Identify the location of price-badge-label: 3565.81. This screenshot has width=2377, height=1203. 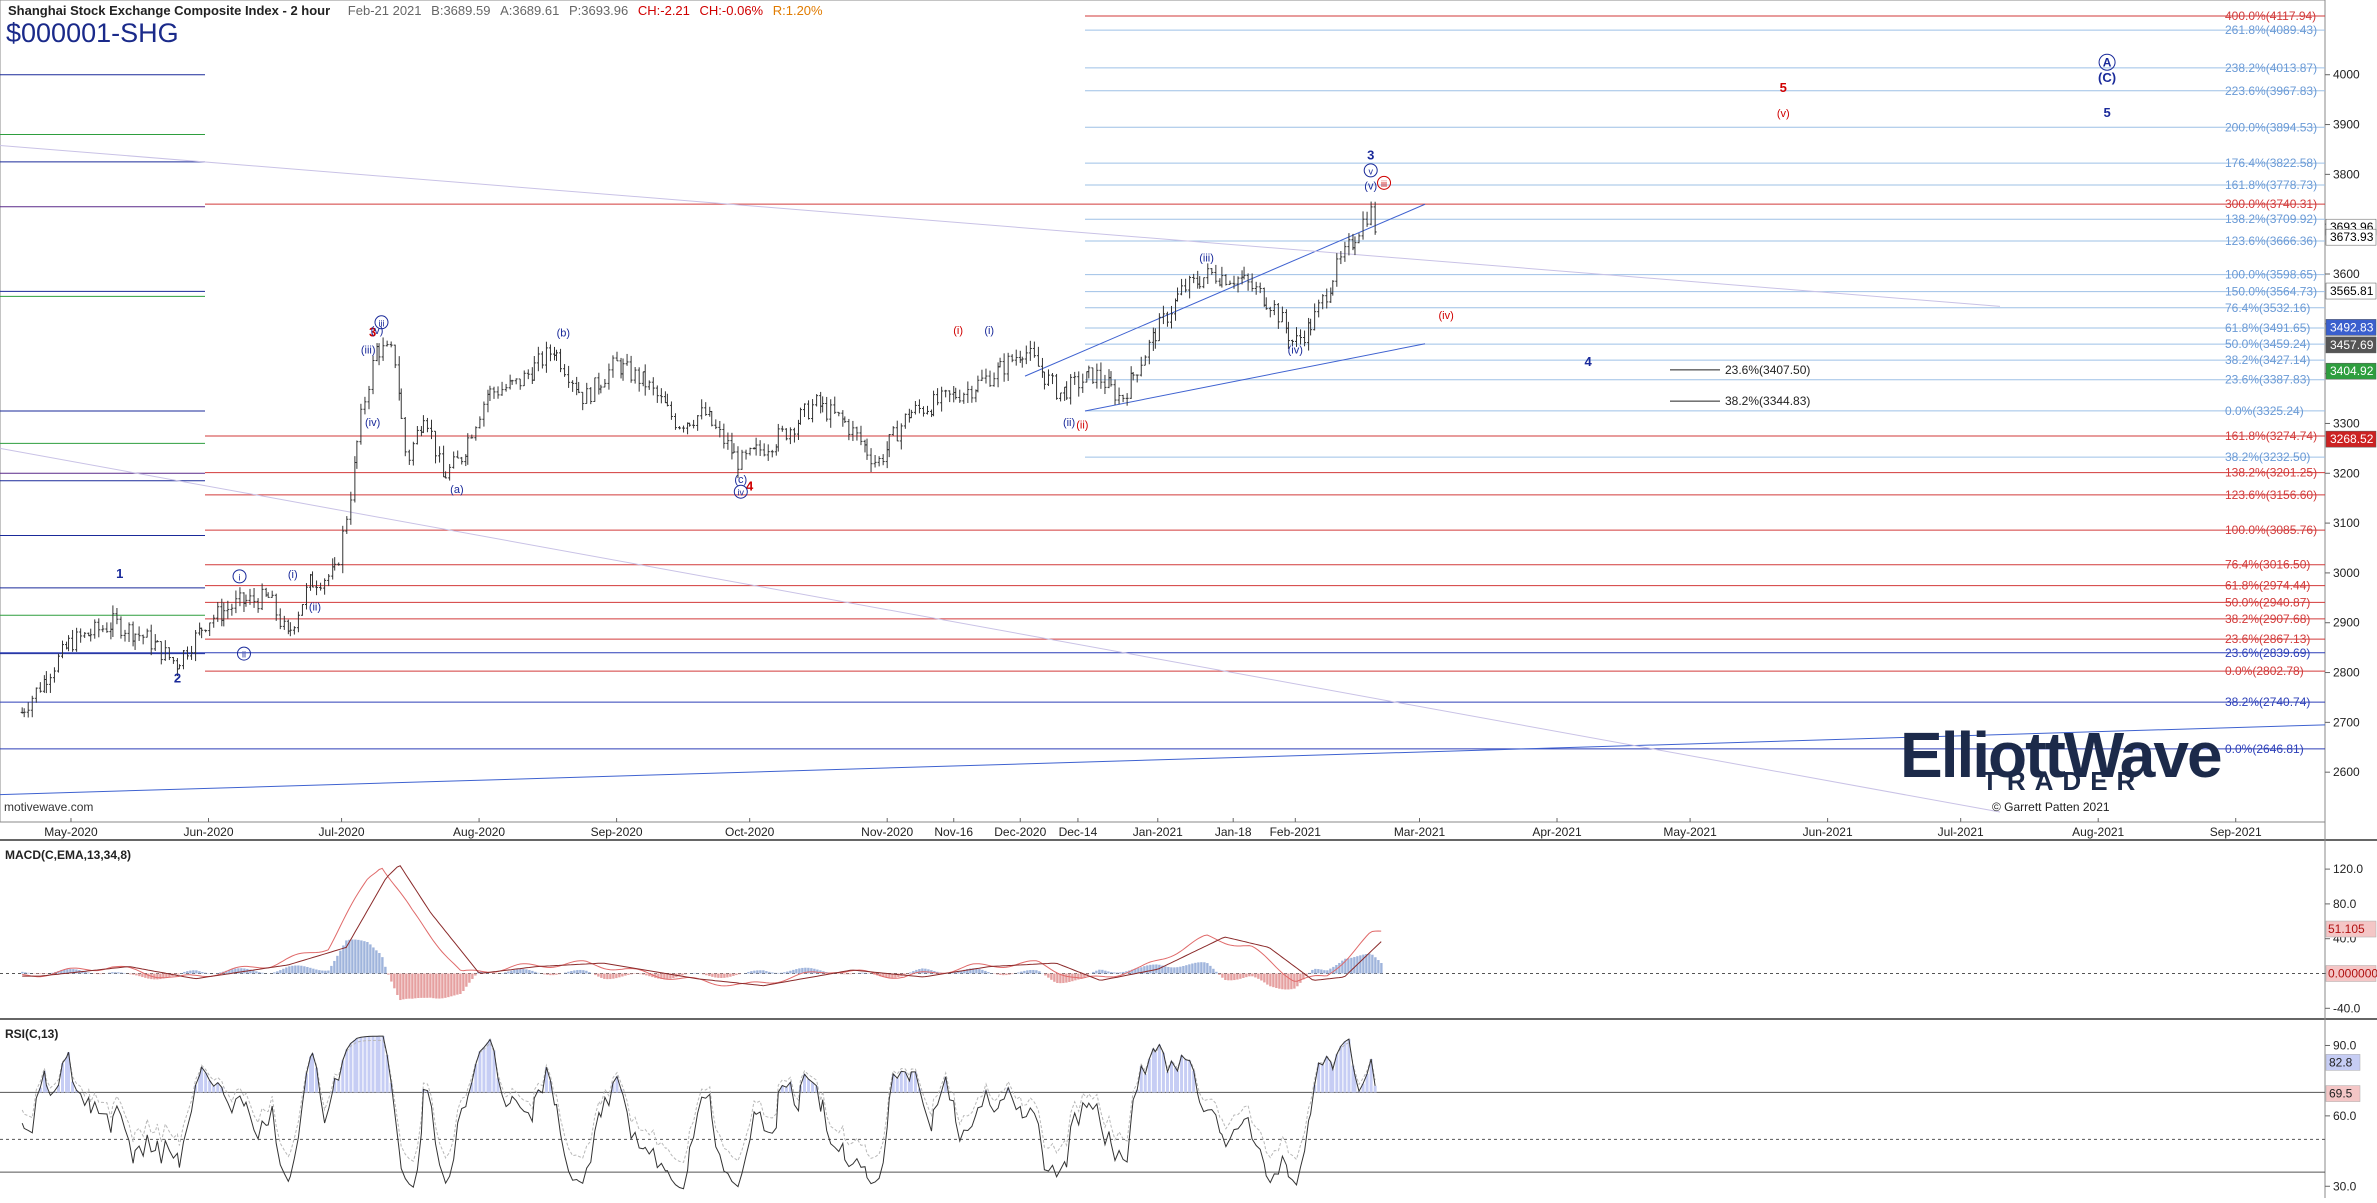
(2352, 291).